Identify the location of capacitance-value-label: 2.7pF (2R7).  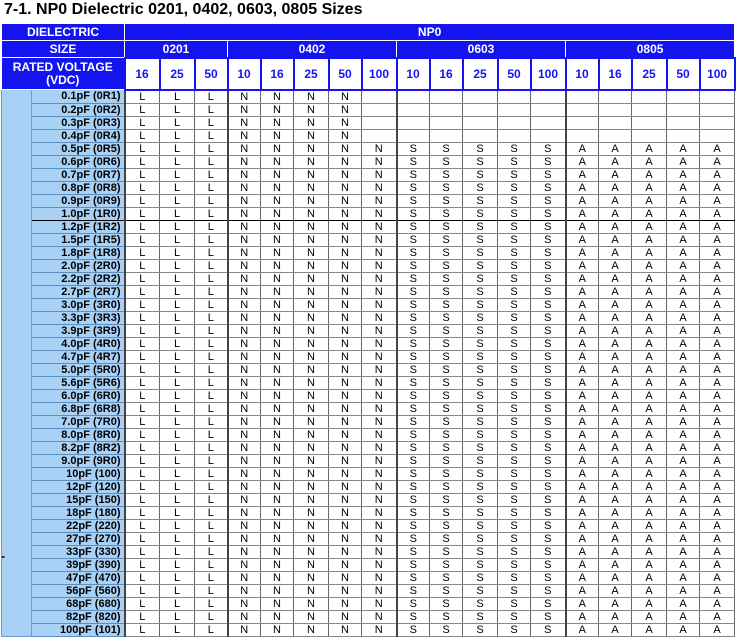
(78, 292).